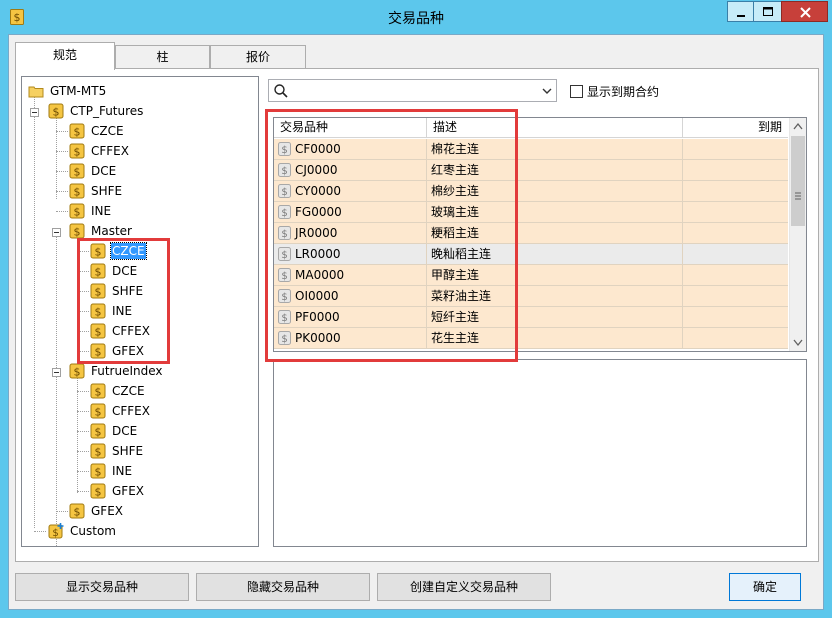 This screenshot has width=832, height=618. What do you see at coordinates (350, 149) in the screenshot?
I see `symbol-cell: $ CF0000` at bounding box center [350, 149].